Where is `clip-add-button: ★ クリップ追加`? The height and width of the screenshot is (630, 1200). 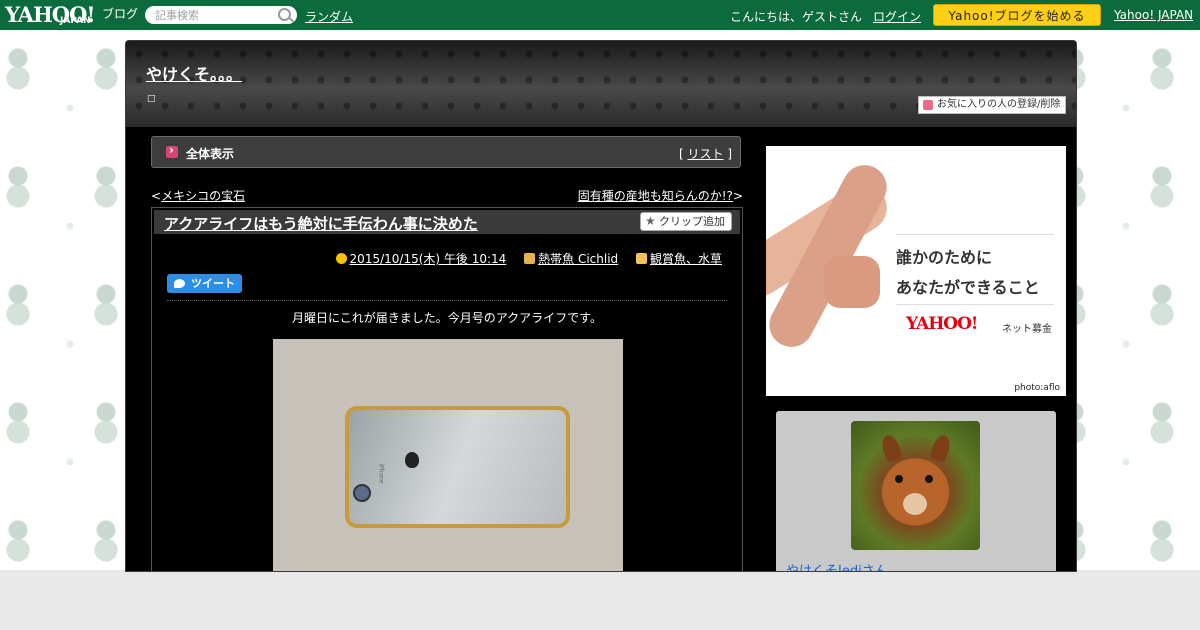 clip-add-button: ★ クリップ追加 is located at coordinates (686, 221).